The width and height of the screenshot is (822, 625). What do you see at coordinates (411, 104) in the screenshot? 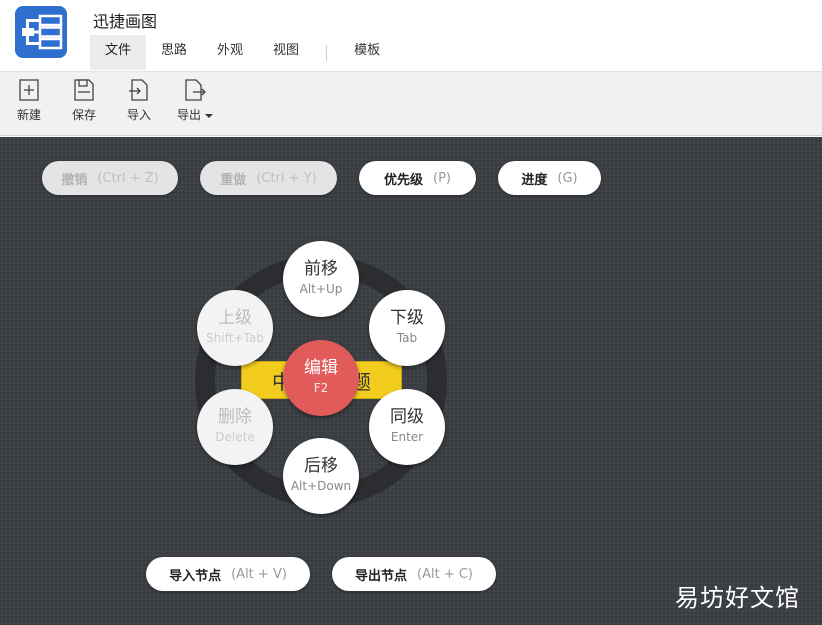
I see `toolbar: 新建 保存 导入 导出` at bounding box center [411, 104].